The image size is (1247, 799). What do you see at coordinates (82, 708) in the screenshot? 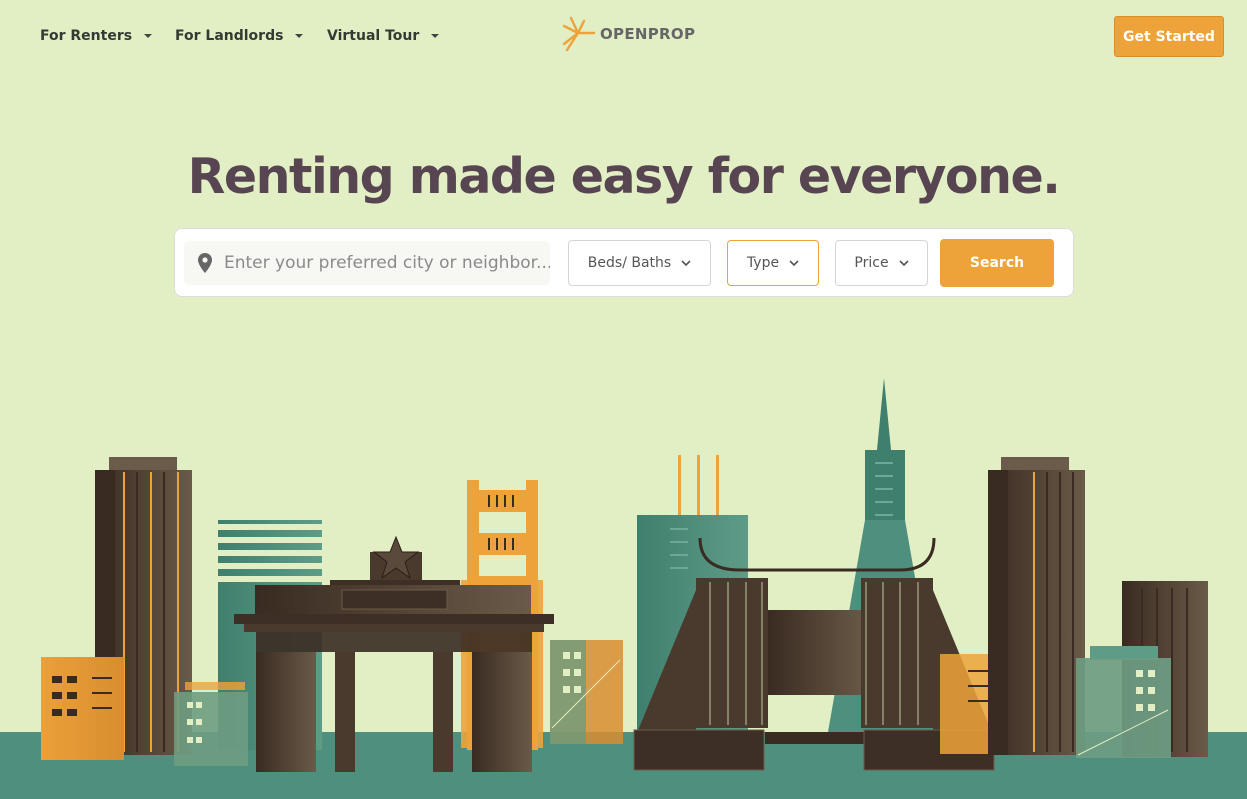
I see `orange-building-left` at bounding box center [82, 708].